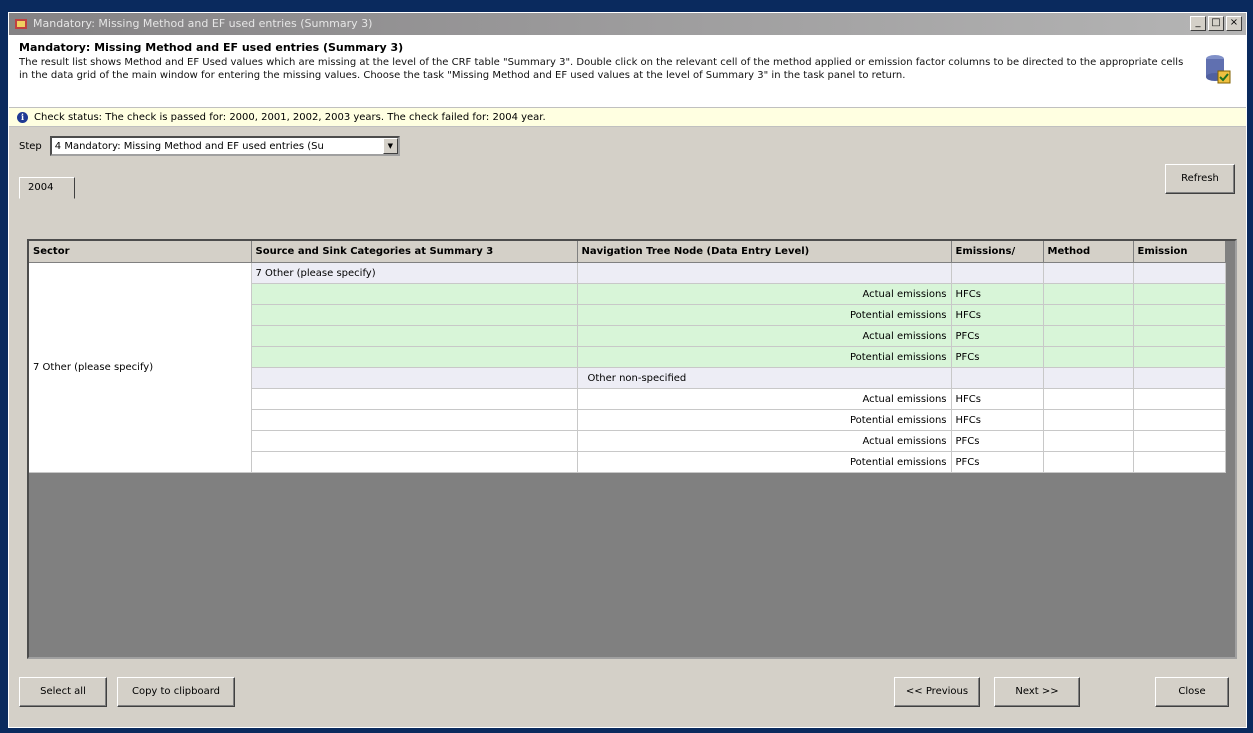 The width and height of the screenshot is (1253, 733). I want to click on step-label: Step, so click(30, 146).